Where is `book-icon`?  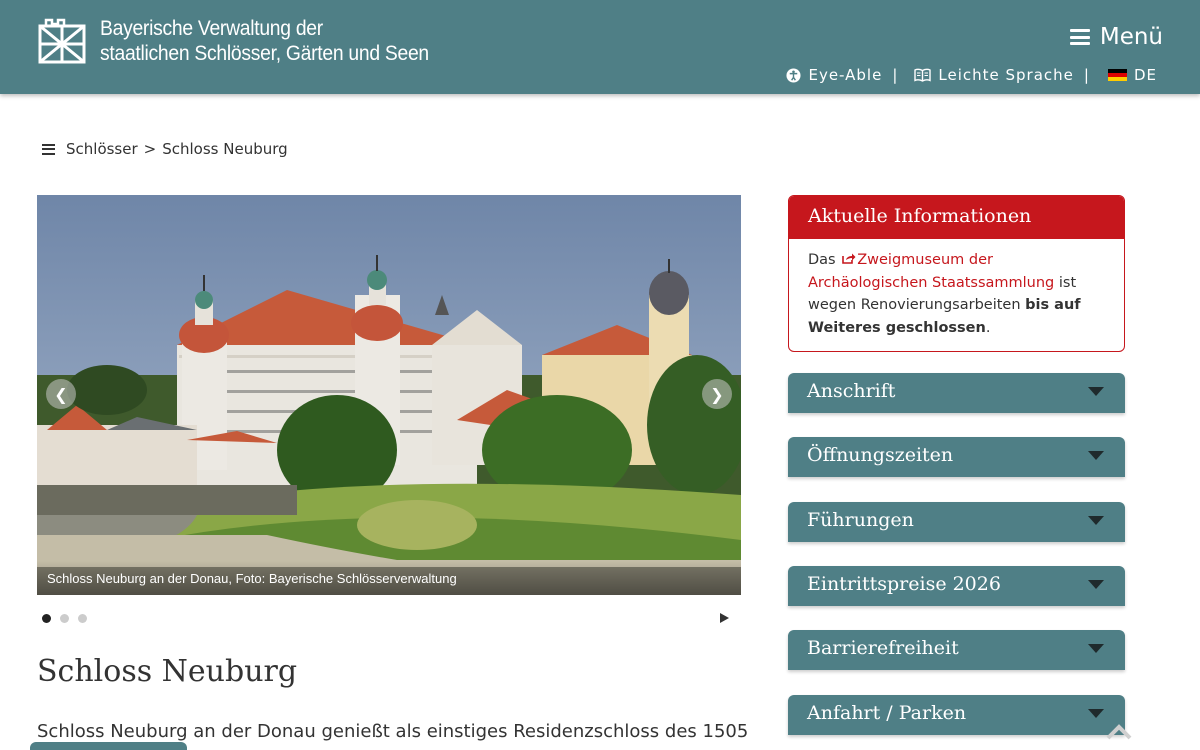 book-icon is located at coordinates (923, 75).